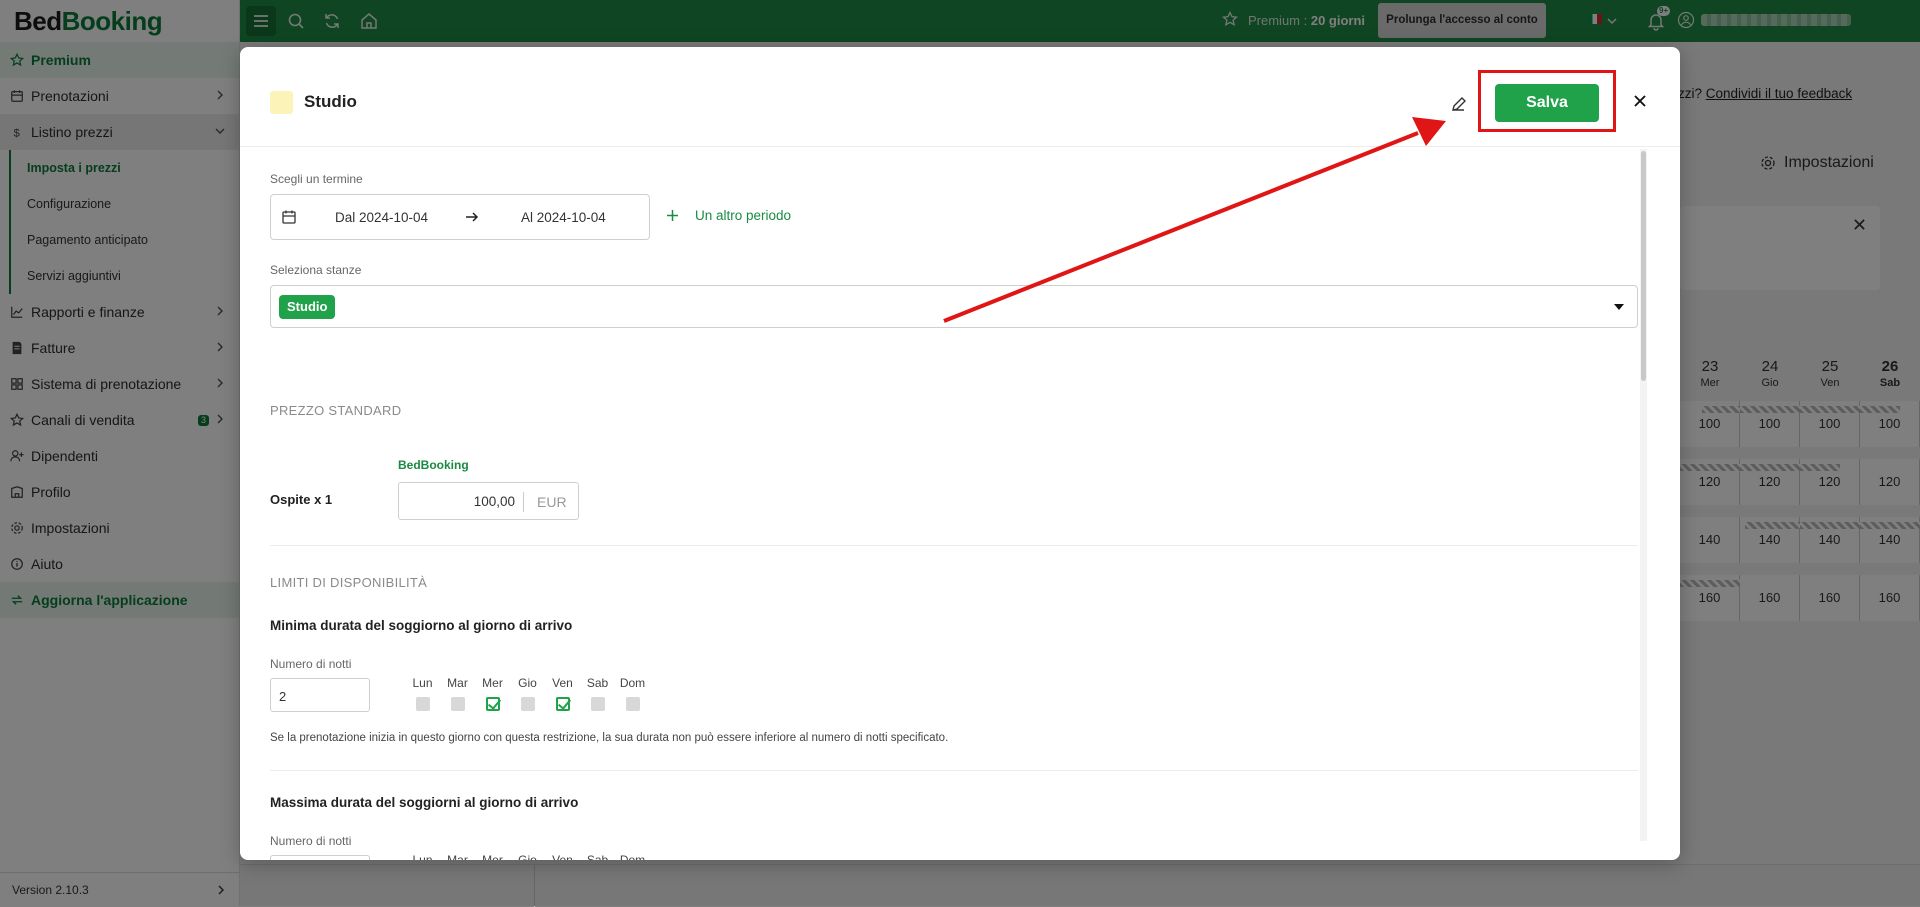  Describe the element at coordinates (457, 704) in the screenshot. I see `min-stay-checkbox-mar` at that location.